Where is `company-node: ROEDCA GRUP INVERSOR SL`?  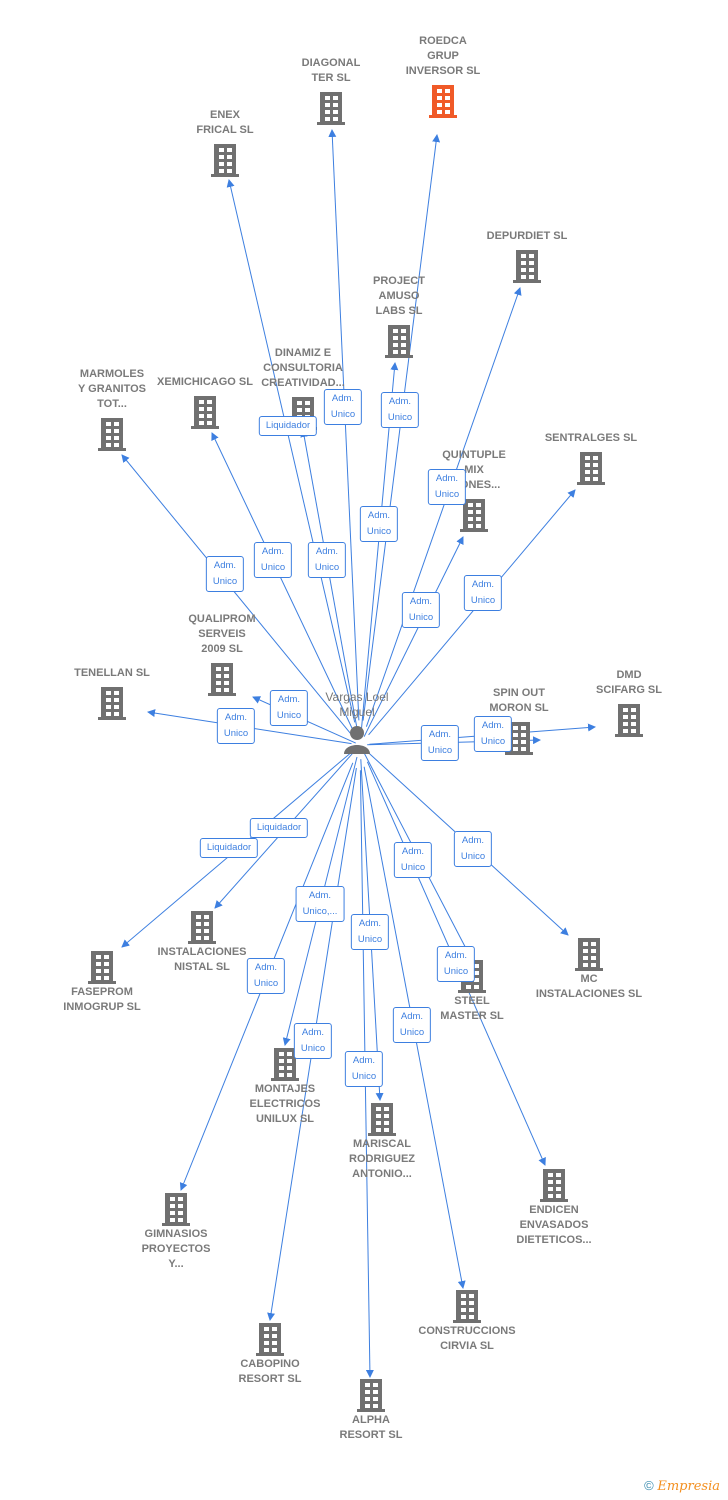 company-node: ROEDCA GRUP INVERSOR SL is located at coordinates (443, 76).